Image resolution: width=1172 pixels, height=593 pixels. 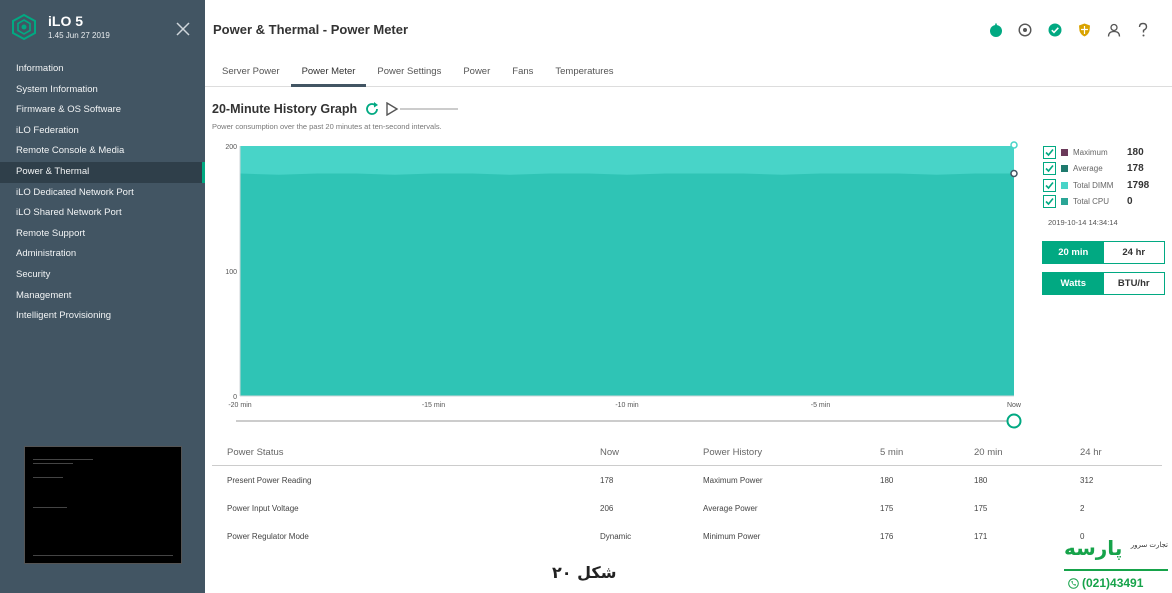 I want to click on sidebar-item-management: Management, so click(x=102, y=296).